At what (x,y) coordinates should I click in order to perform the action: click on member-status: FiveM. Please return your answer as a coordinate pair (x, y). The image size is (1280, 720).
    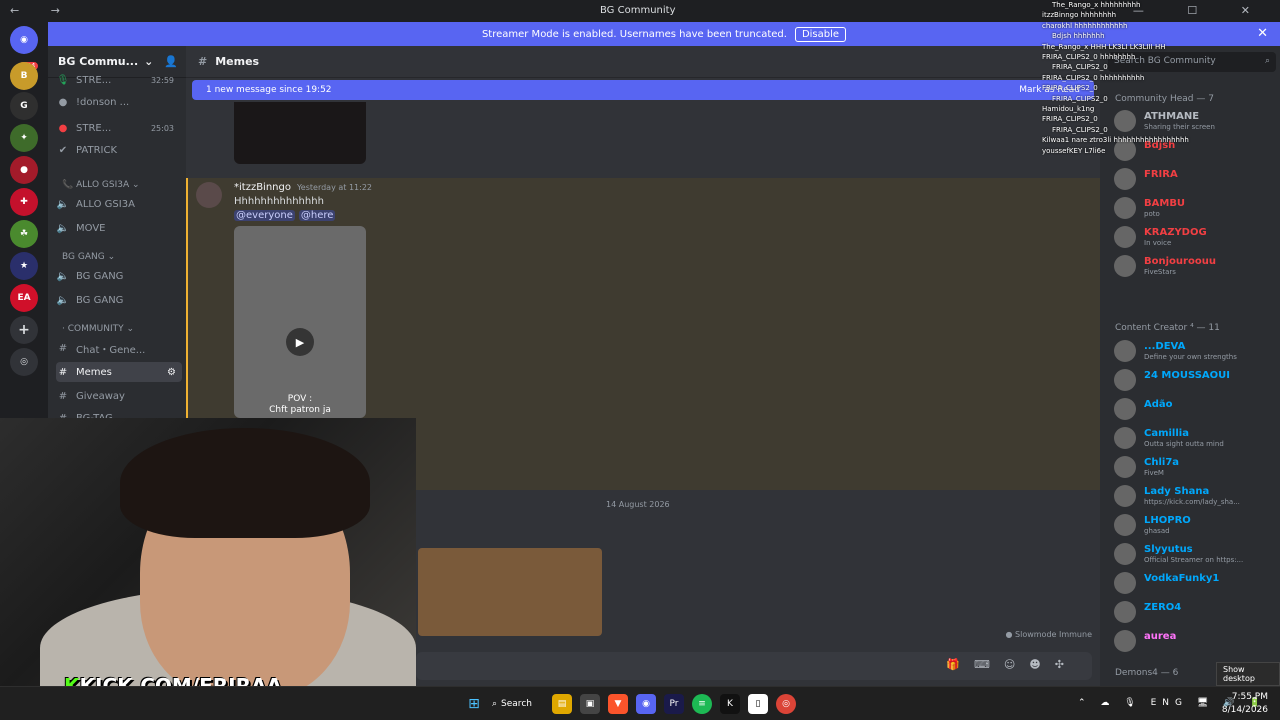
    Looking at the image, I should click on (1154, 473).